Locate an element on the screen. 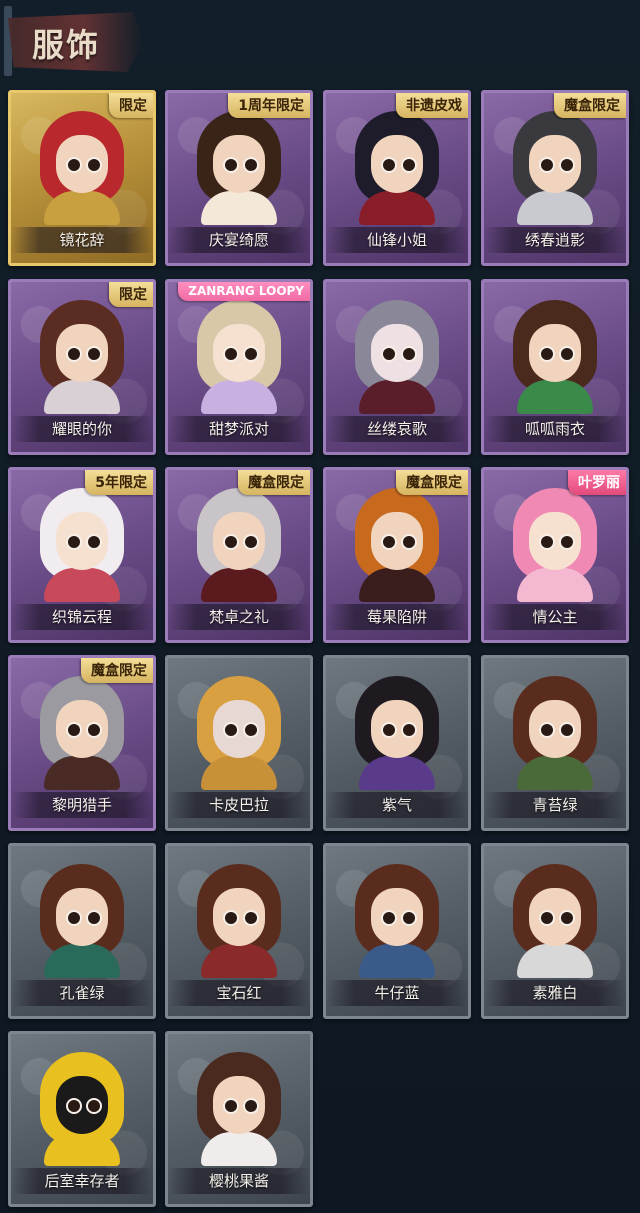 The width and height of the screenshot is (640, 1213). costume-card: 紫气 is located at coordinates (397, 743).